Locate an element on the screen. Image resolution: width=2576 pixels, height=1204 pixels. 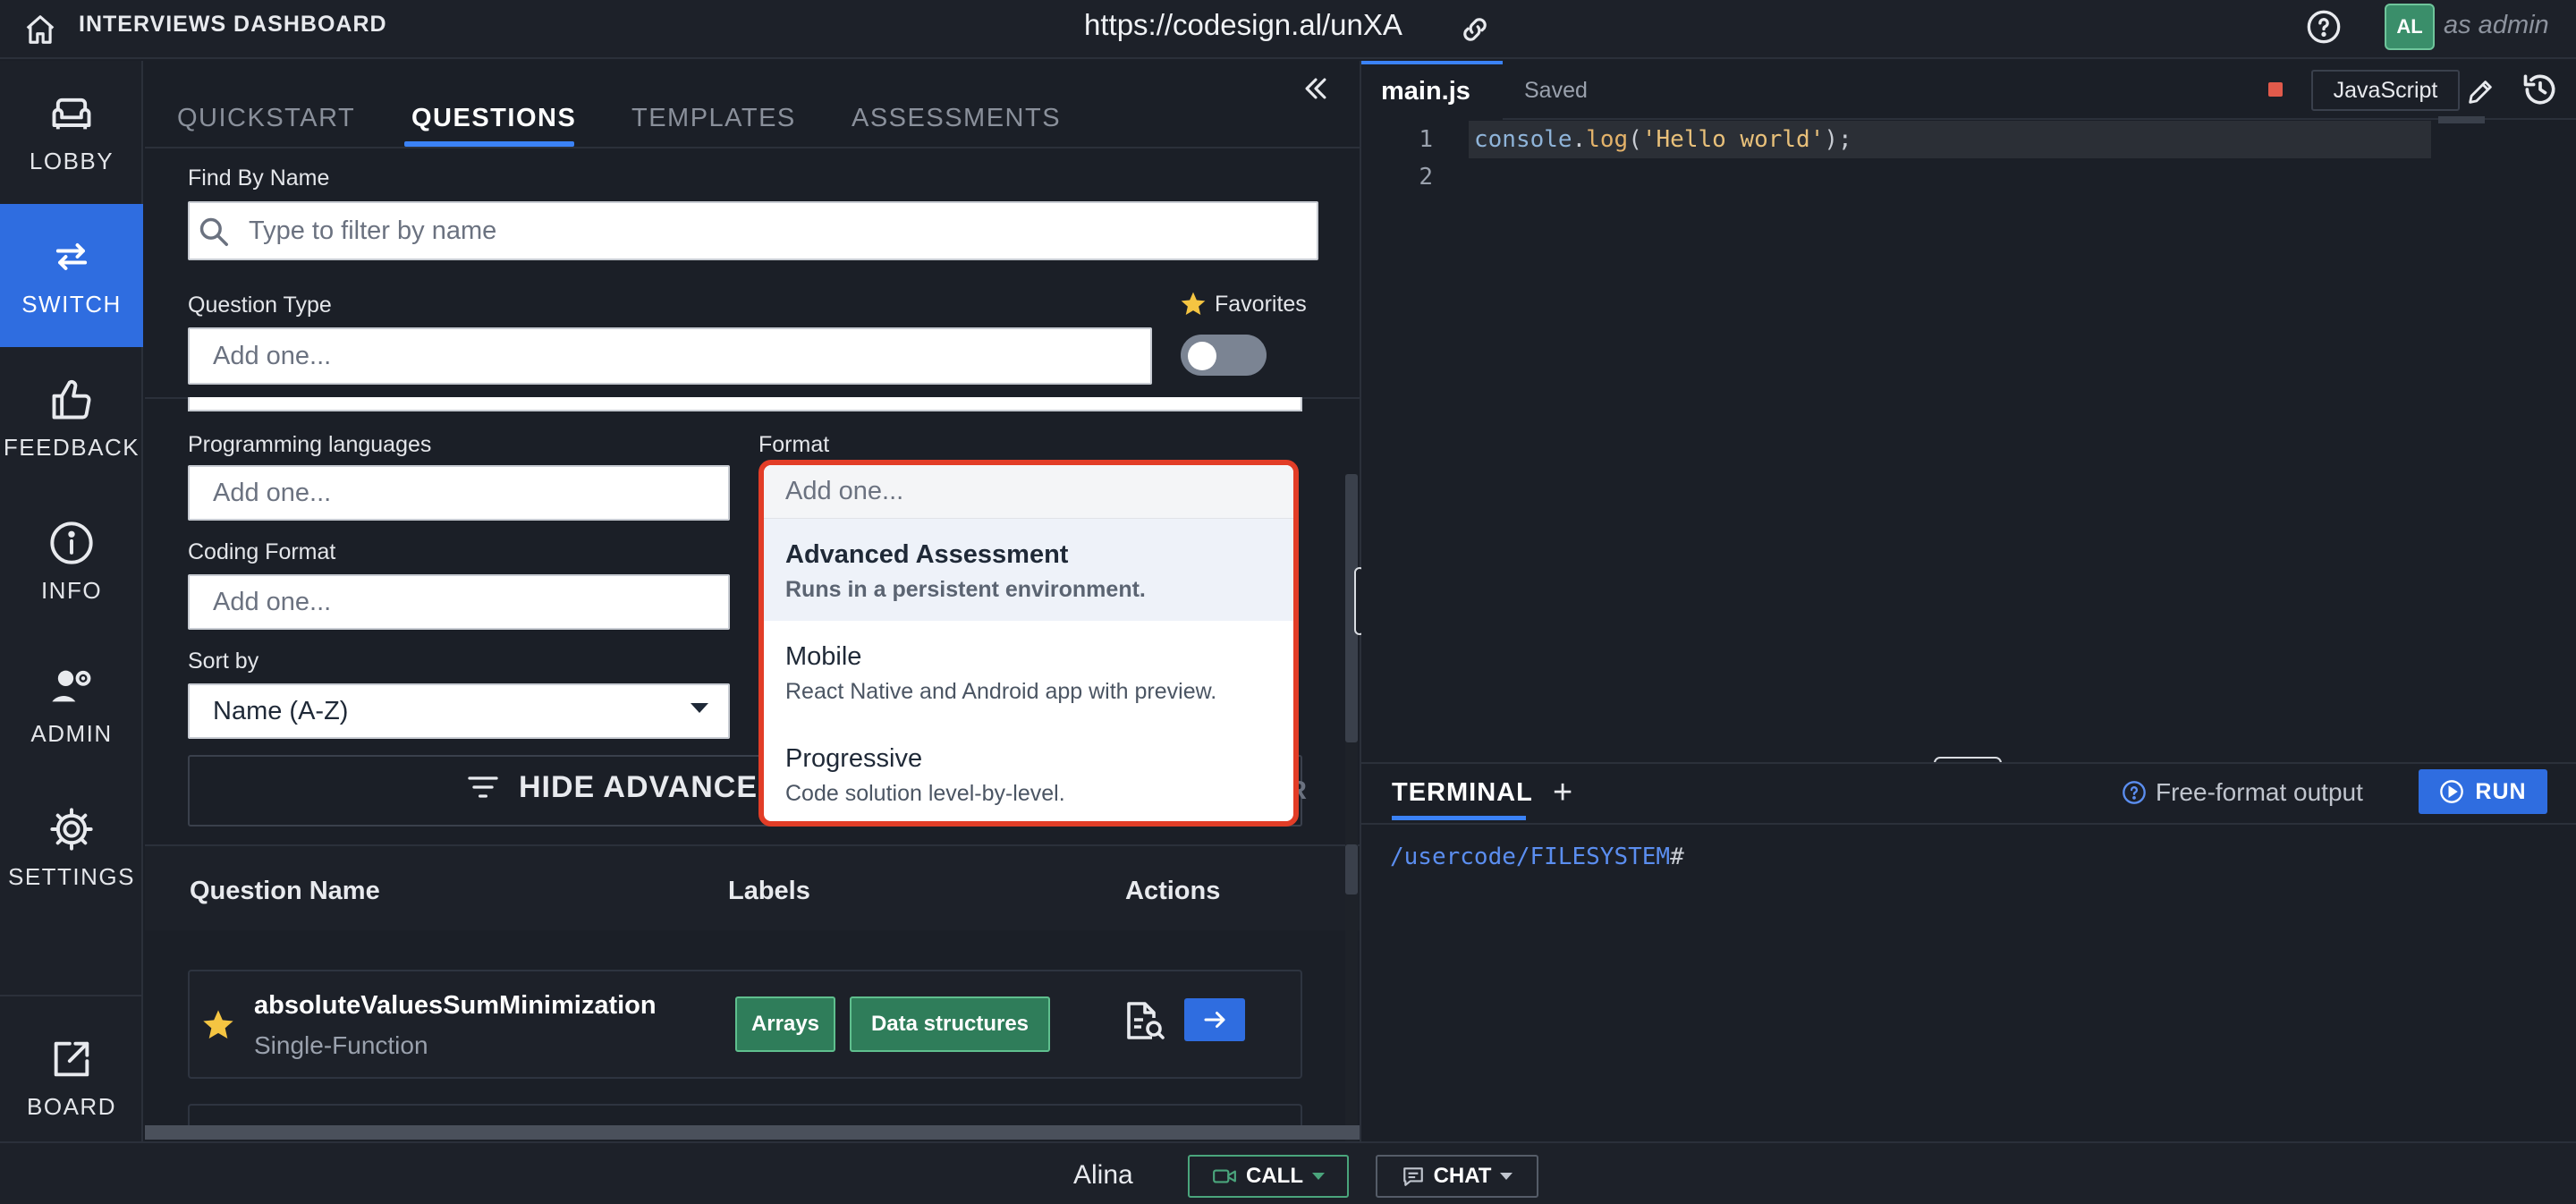
nav-item-feedback: FEEDBACK is located at coordinates (71, 419).